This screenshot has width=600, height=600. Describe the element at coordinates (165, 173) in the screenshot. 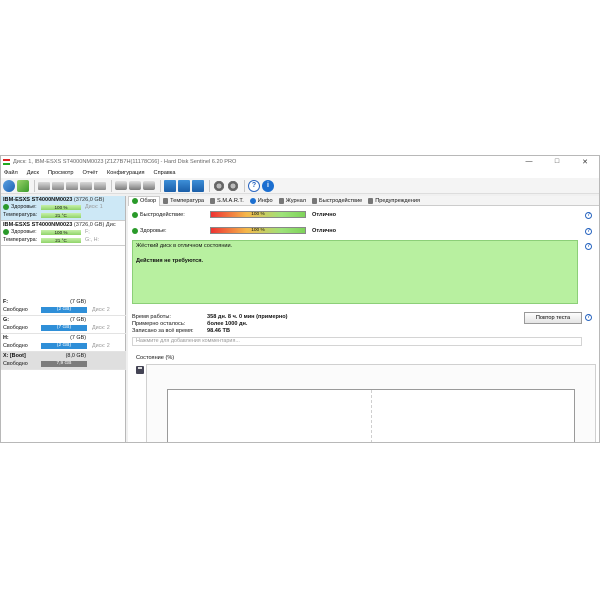

I see `menu-help: Справка` at that location.